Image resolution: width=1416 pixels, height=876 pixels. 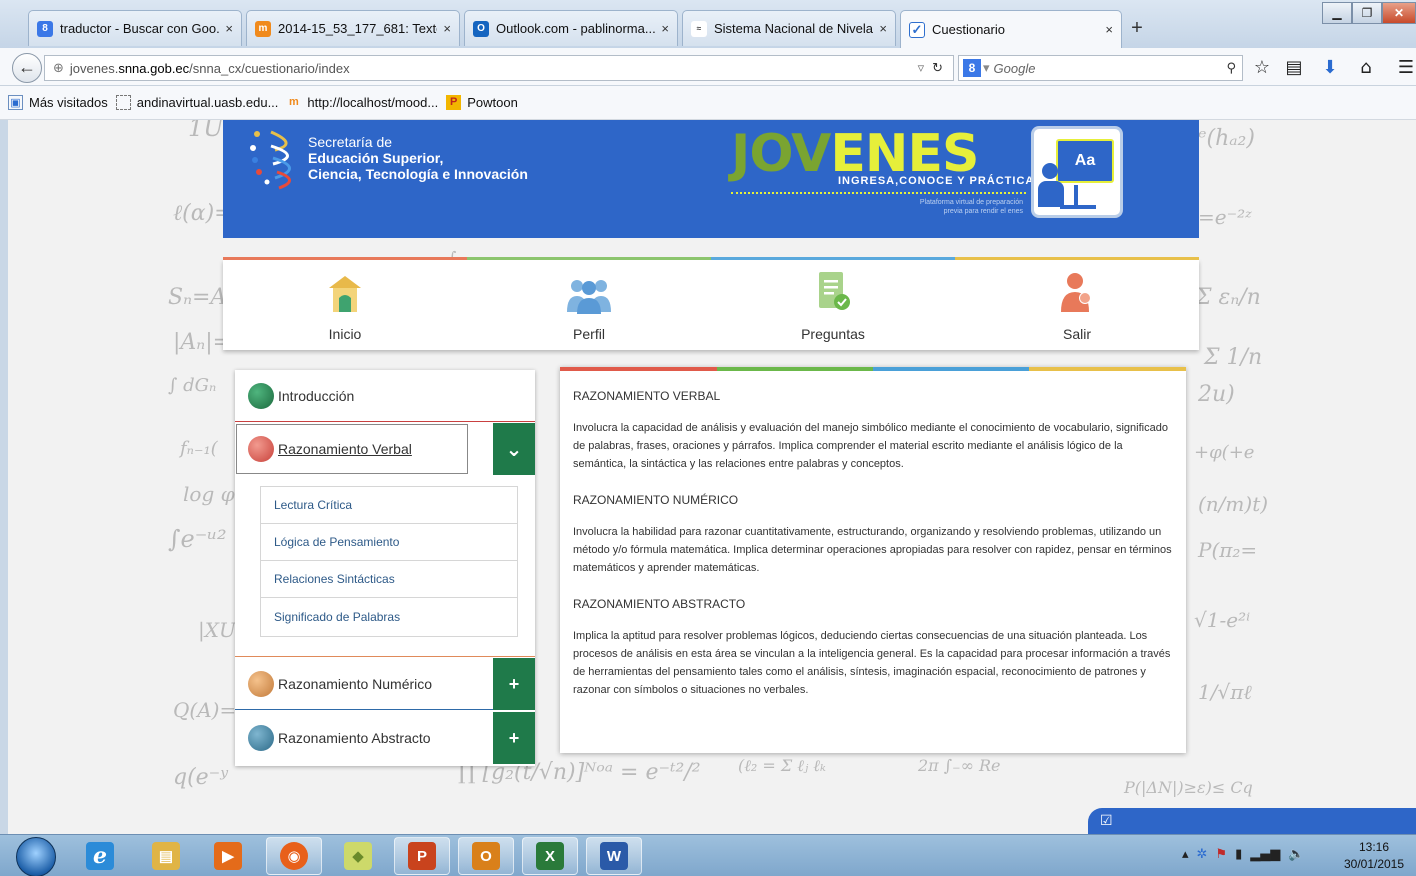 What do you see at coordinates (699, 28) in the screenshot?
I see `snna-icon: ≈` at bounding box center [699, 28].